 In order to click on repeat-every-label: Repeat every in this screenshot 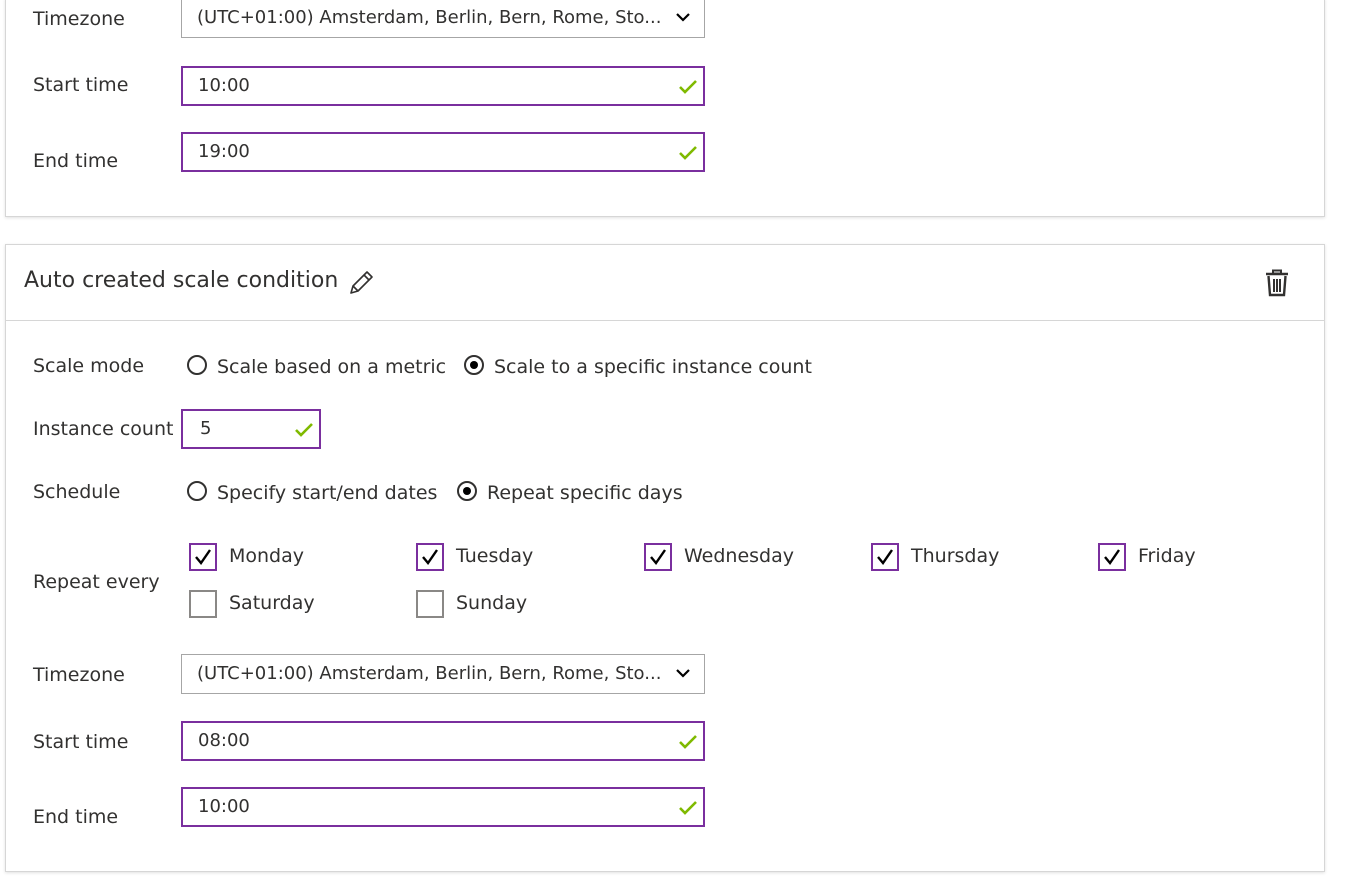, I will do `click(96, 582)`.